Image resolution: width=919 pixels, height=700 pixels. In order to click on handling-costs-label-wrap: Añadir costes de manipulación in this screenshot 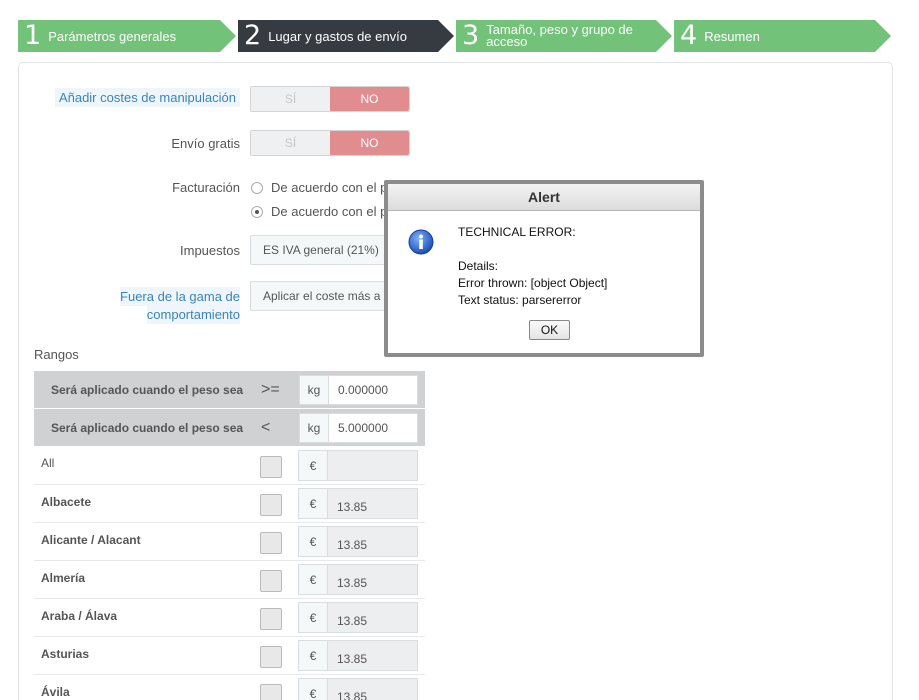, I will do `click(140, 97)`.